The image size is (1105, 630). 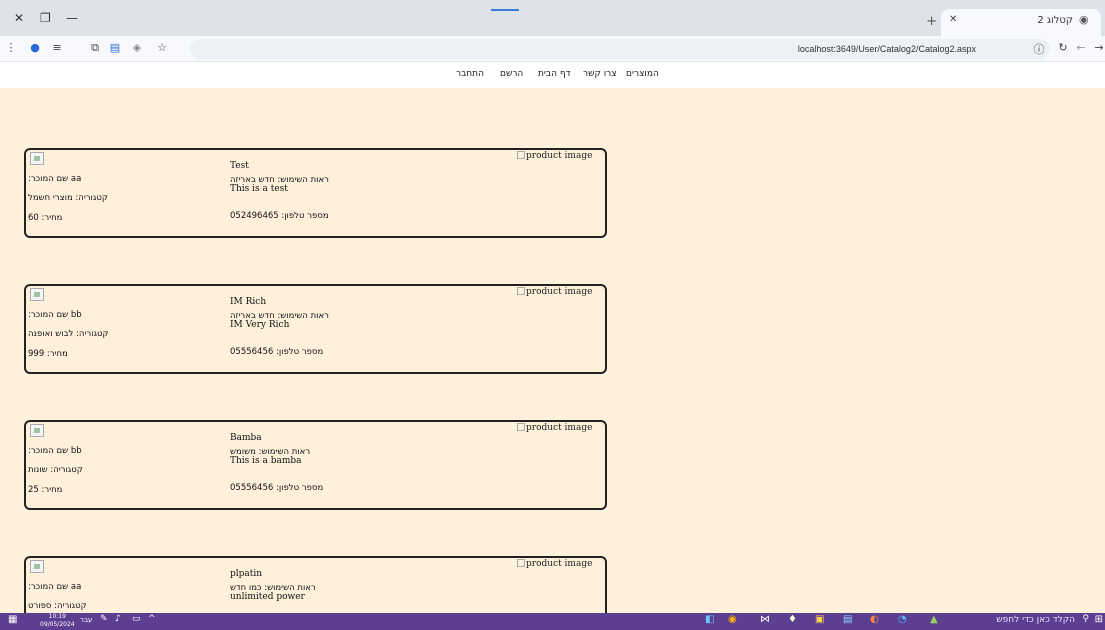 What do you see at coordinates (45, 490) in the screenshot?
I see `price-label: מחיר: 25` at bounding box center [45, 490].